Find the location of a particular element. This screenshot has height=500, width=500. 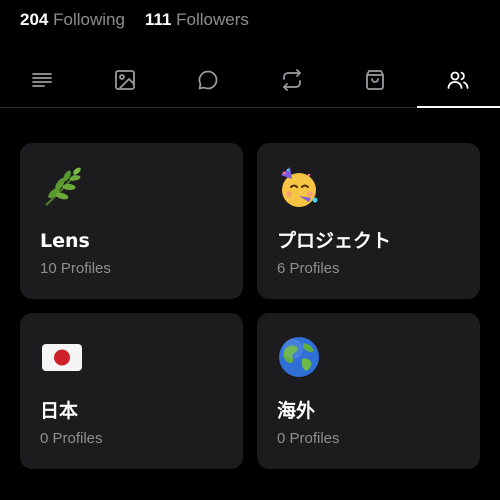

list-name: 日本 is located at coordinates (59, 411).